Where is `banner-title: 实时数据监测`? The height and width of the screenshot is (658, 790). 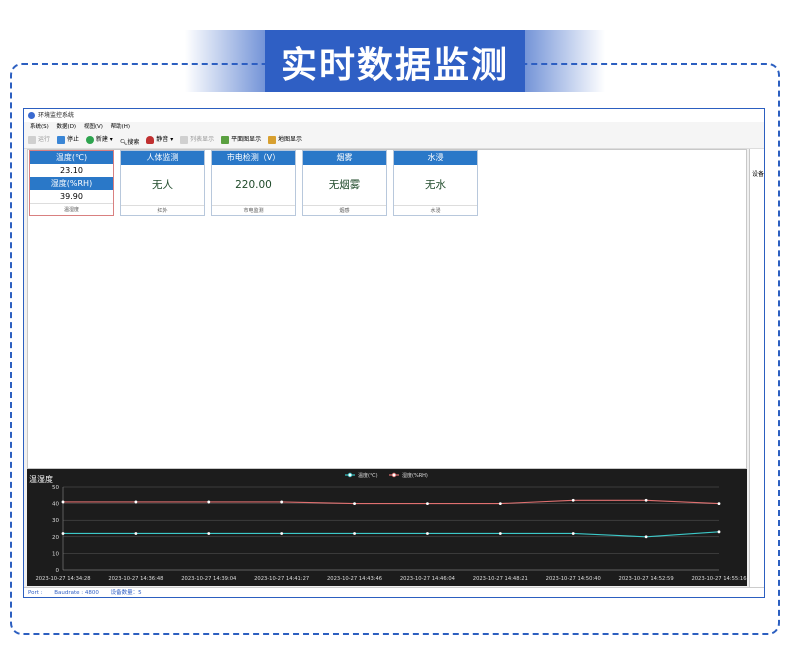
banner-title: 实时数据监测 is located at coordinates (394, 65).